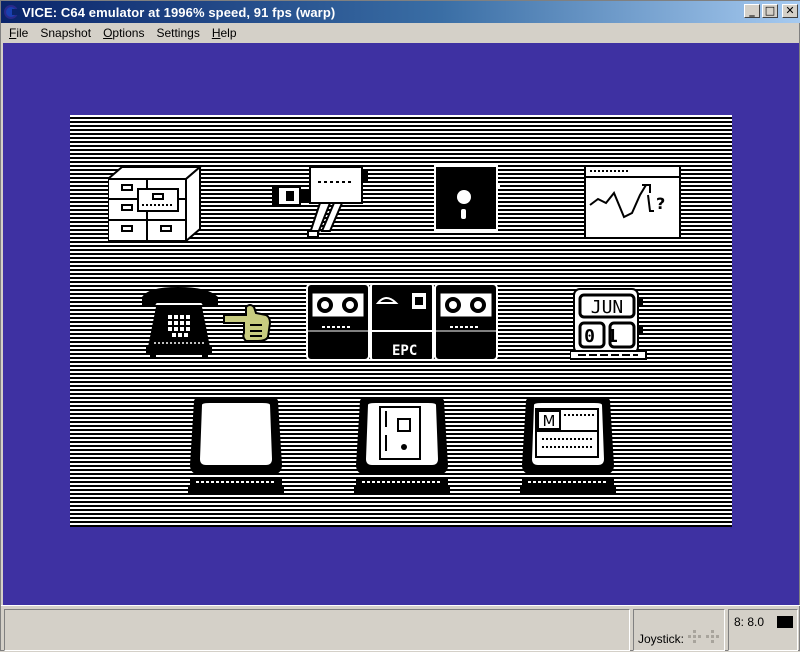 The image size is (800, 652). What do you see at coordinates (177, 33) in the screenshot?
I see `menu-settings: Settings` at bounding box center [177, 33].